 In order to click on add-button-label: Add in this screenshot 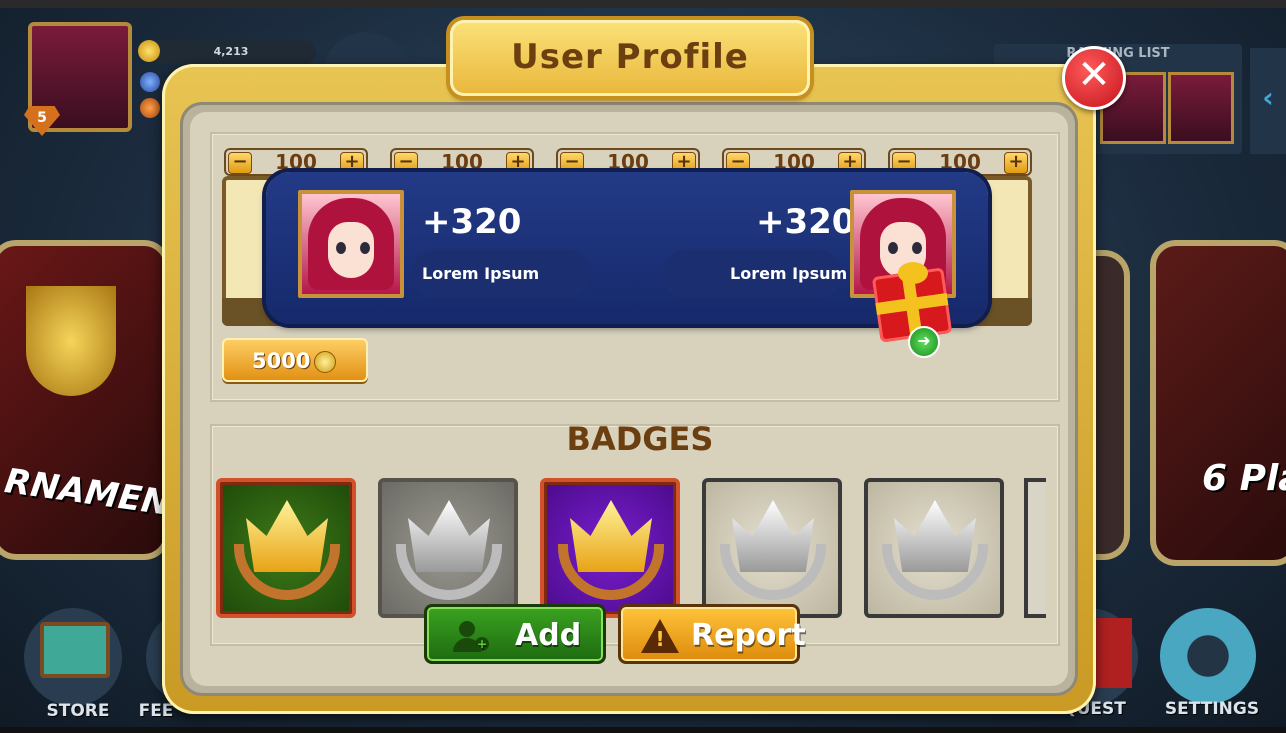, I will do `click(548, 635)`.